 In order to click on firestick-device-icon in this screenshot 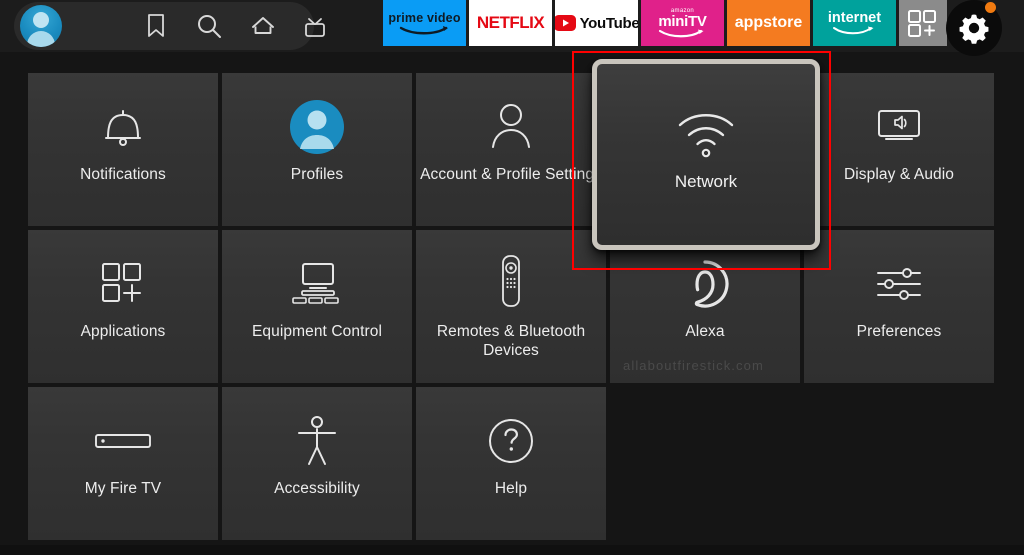, I will do `click(123, 441)`.